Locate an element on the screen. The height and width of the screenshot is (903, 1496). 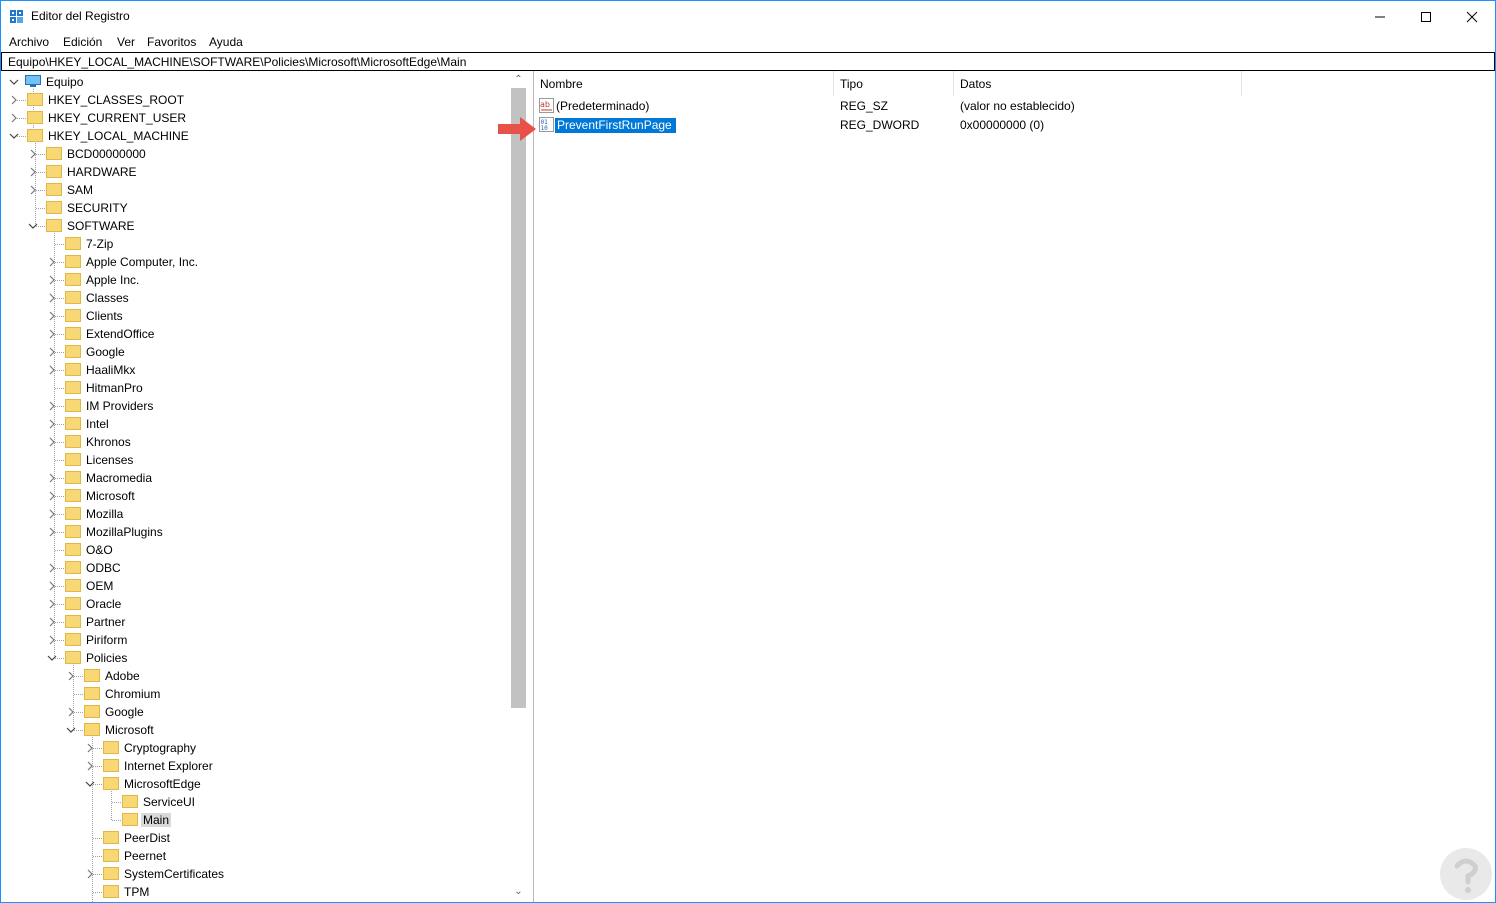
tree-node: Intel is located at coordinates (253, 424).